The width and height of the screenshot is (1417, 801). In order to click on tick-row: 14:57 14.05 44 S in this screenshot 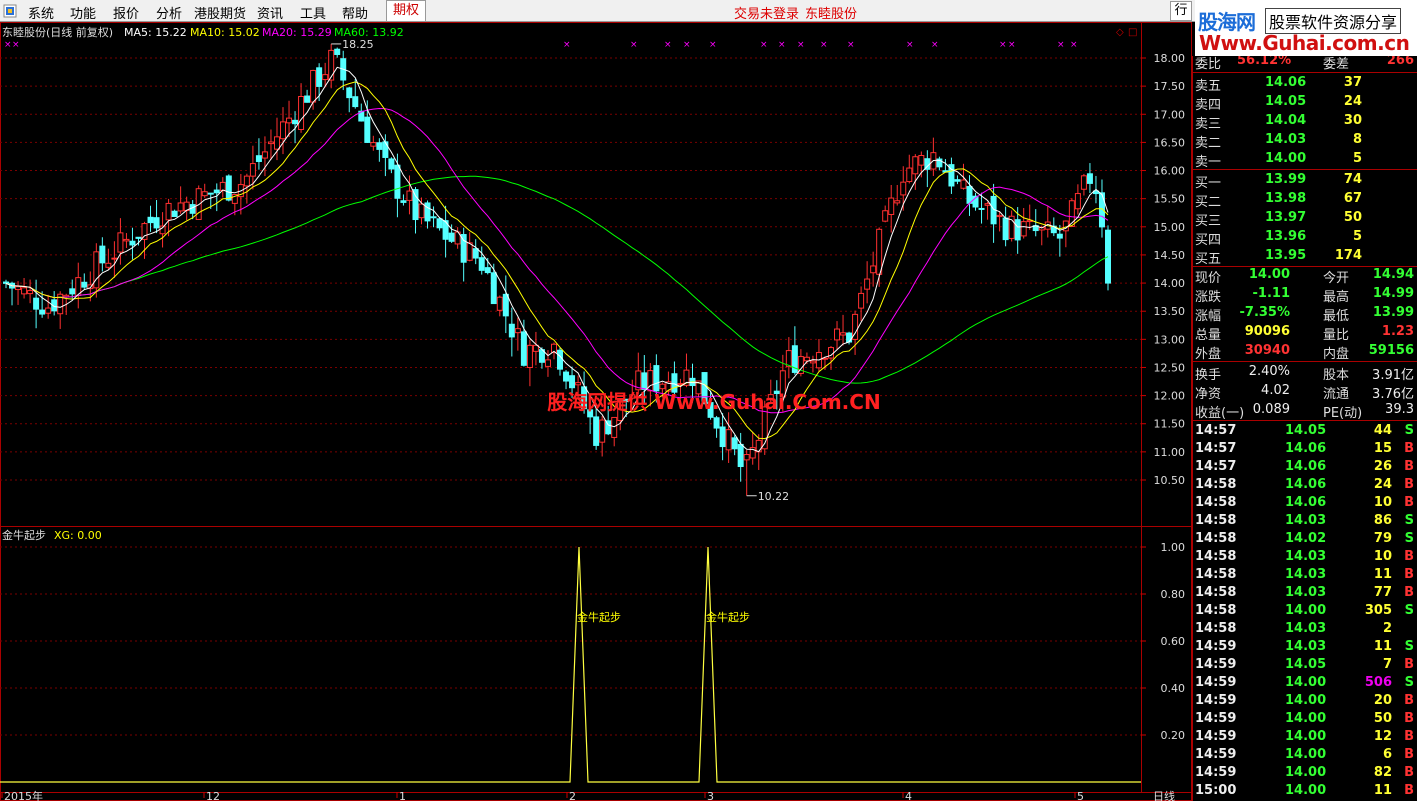, I will do `click(1305, 432)`.